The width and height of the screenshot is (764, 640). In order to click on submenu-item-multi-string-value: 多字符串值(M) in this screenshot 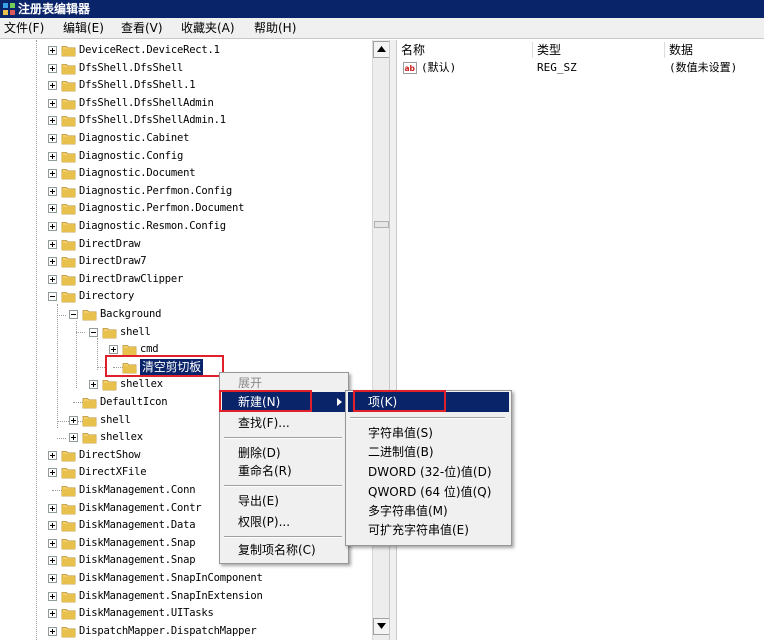, I will do `click(428, 511)`.